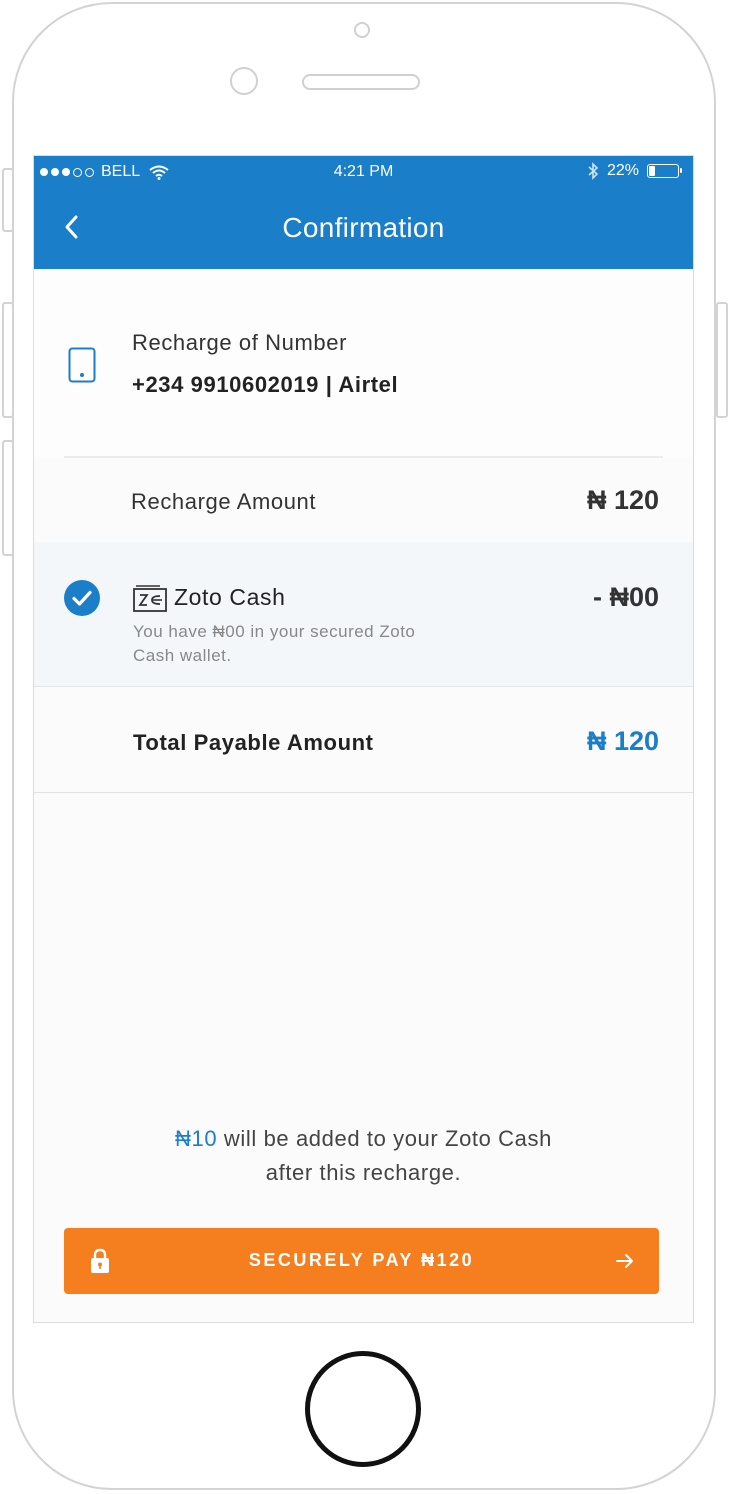  Describe the element at coordinates (363, 1172) in the screenshot. I see `cashback-text-line2: after this recharge.` at that location.